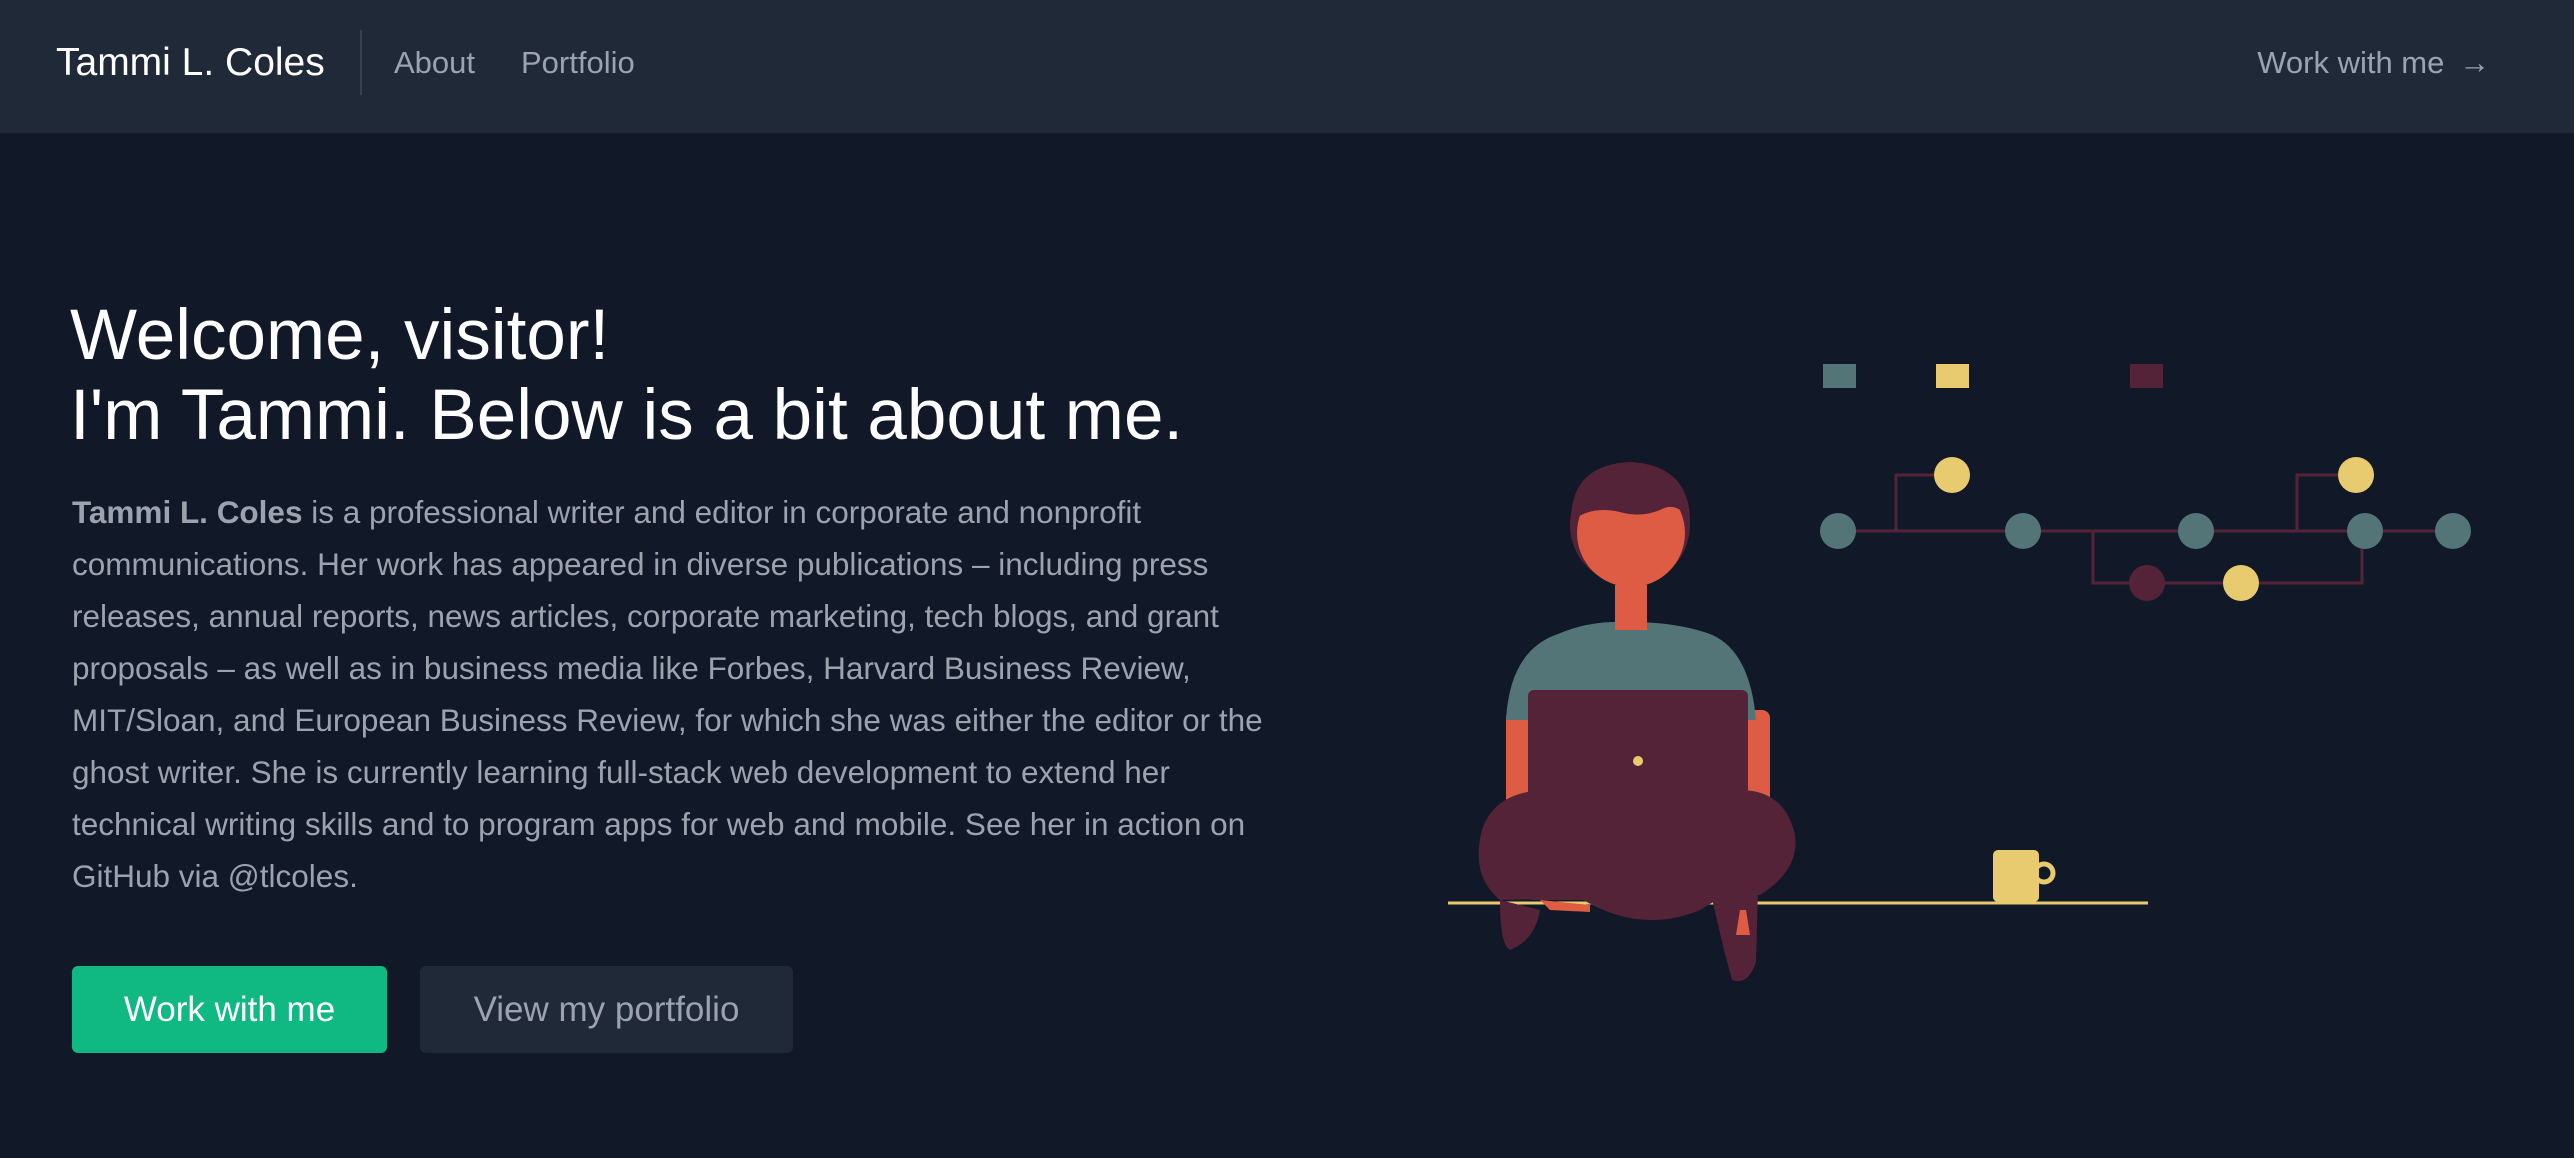 This screenshot has height=1158, width=2574. Describe the element at coordinates (627, 415) in the screenshot. I see `headline-line-2: I'm Tammi. Below is a bit about me.` at that location.